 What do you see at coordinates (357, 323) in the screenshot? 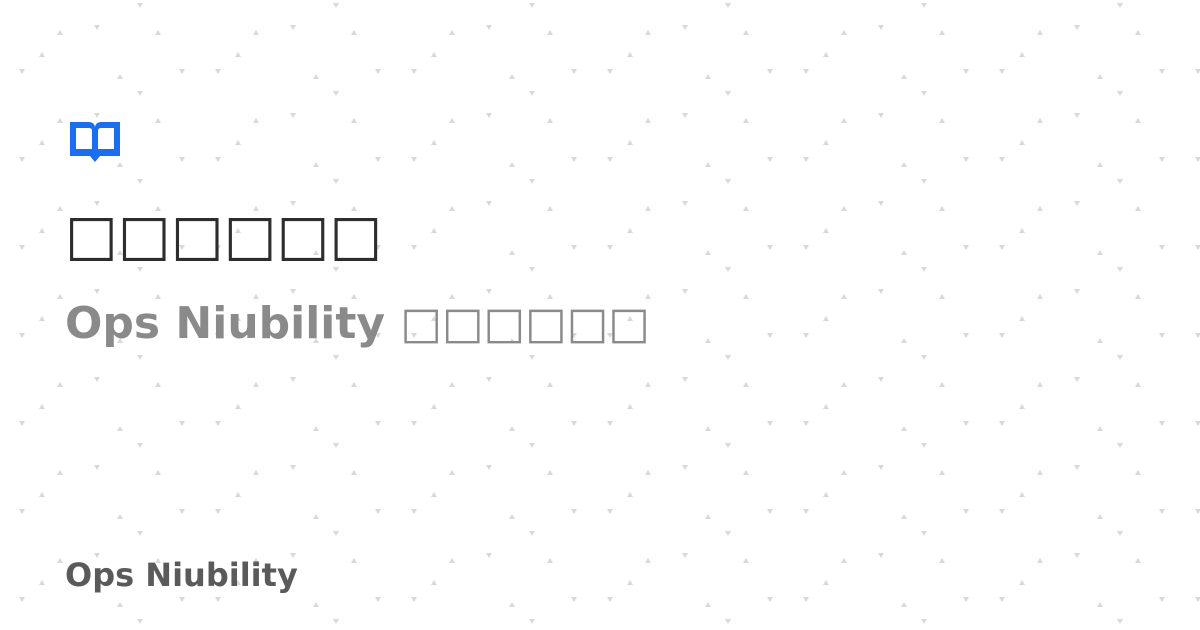
I see `page-subtitle: Ops Niubility □□□□□□` at bounding box center [357, 323].